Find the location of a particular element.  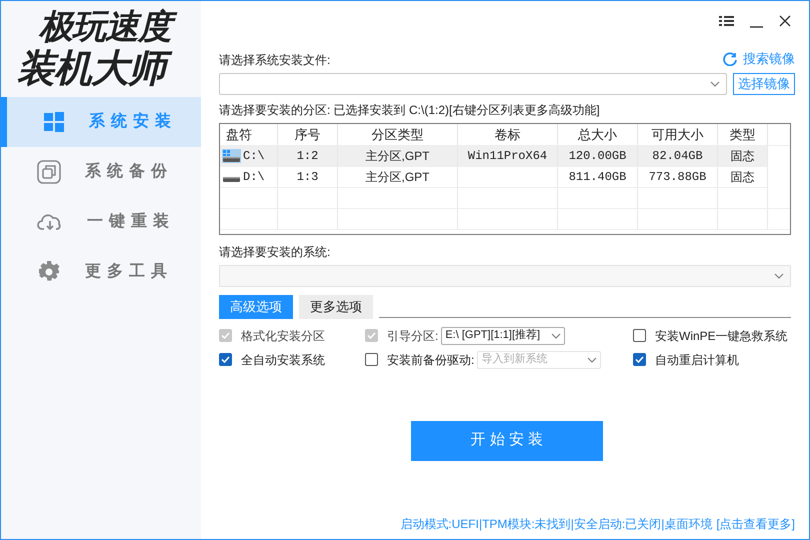

table-row: C:\ 1:2 主分区,GPT Win11ProX64 120.00GB 82.04GB 固态 is located at coordinates (494, 156).